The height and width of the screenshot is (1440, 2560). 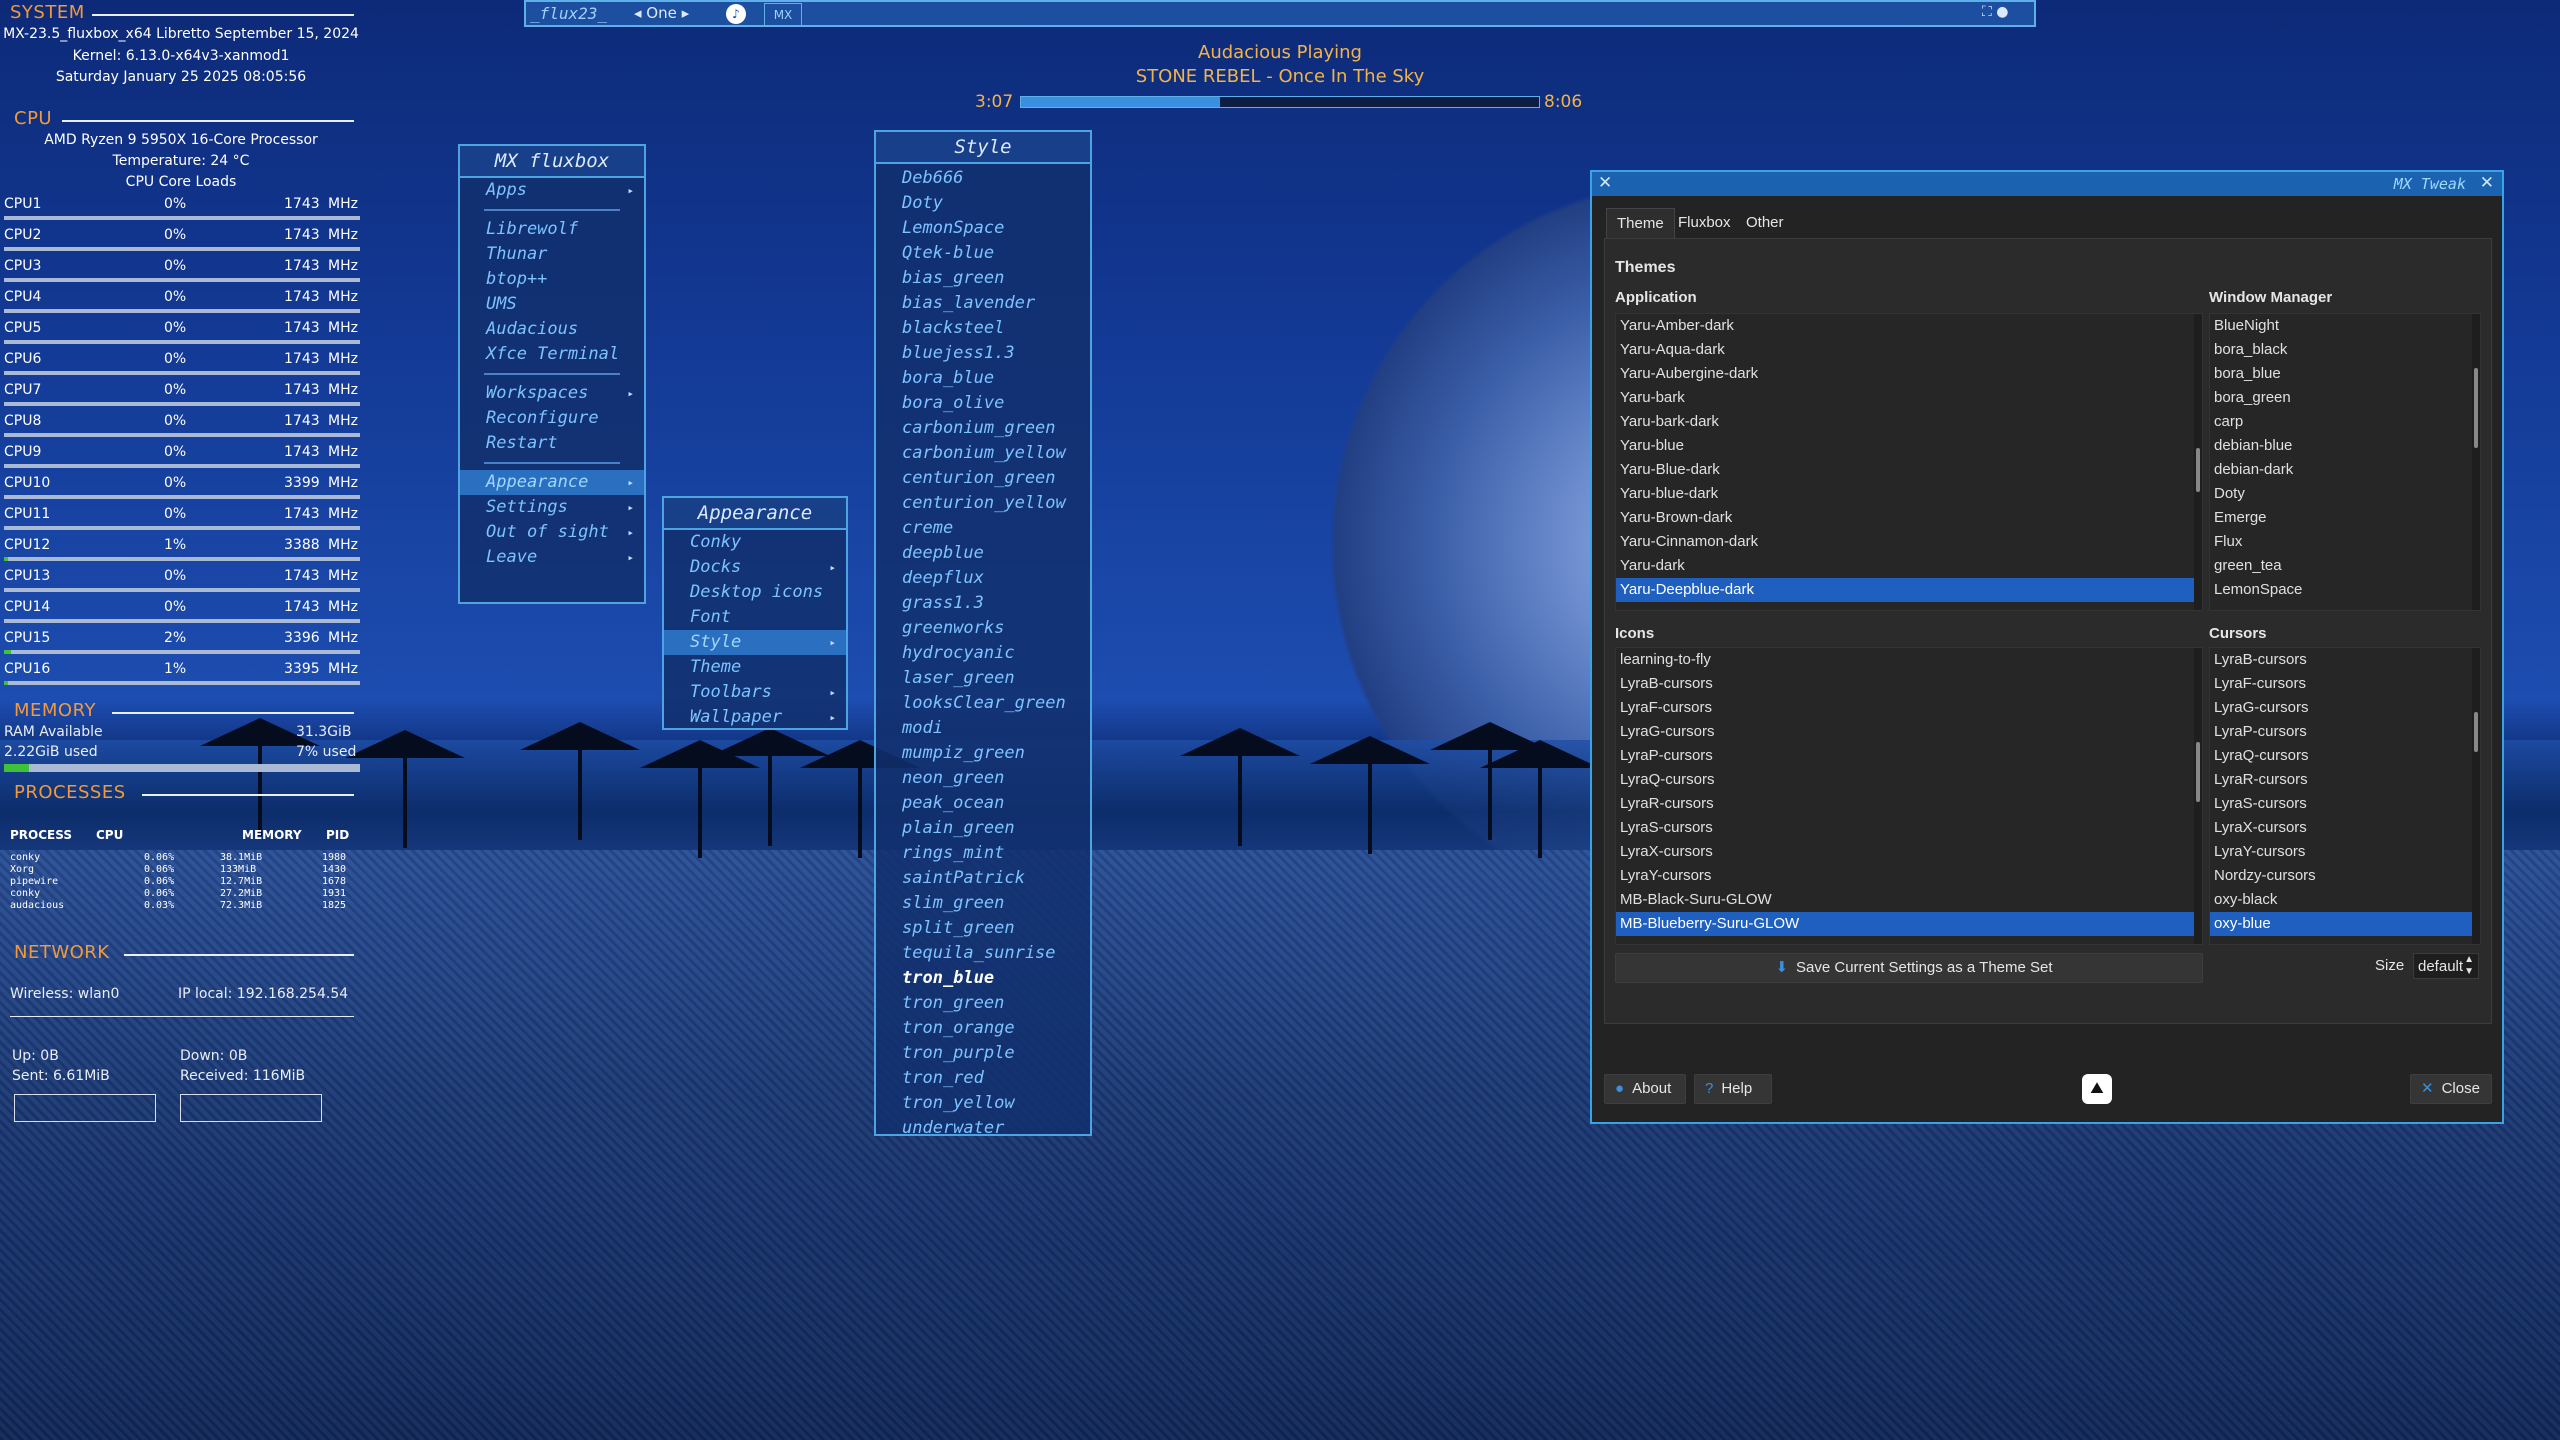 I want to click on style-menu-item: laser_green, so click(x=983, y=678).